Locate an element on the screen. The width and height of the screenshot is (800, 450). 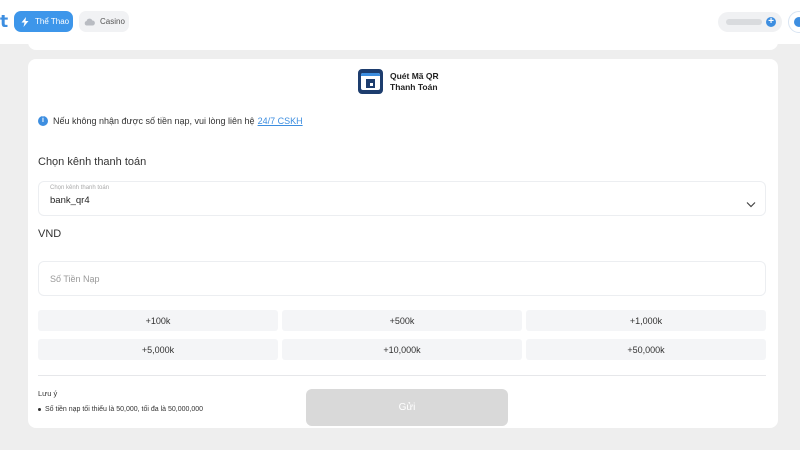
channel-select-label: Chọn kênh thanh toán is located at coordinates (80, 188).